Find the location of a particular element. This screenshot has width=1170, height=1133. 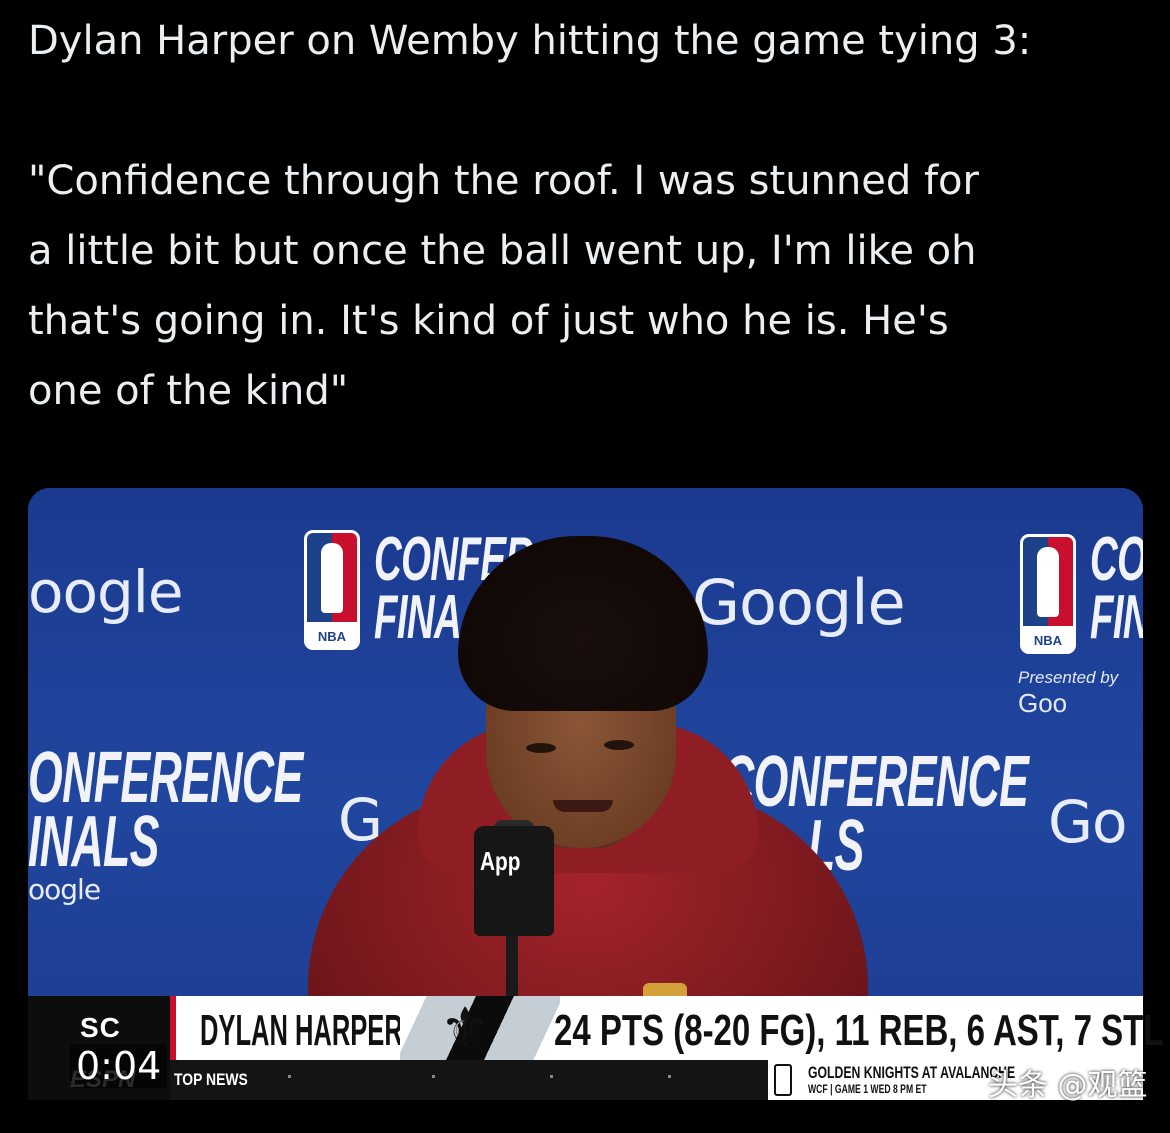

conference-text: CO is located at coordinates (1116, 559).